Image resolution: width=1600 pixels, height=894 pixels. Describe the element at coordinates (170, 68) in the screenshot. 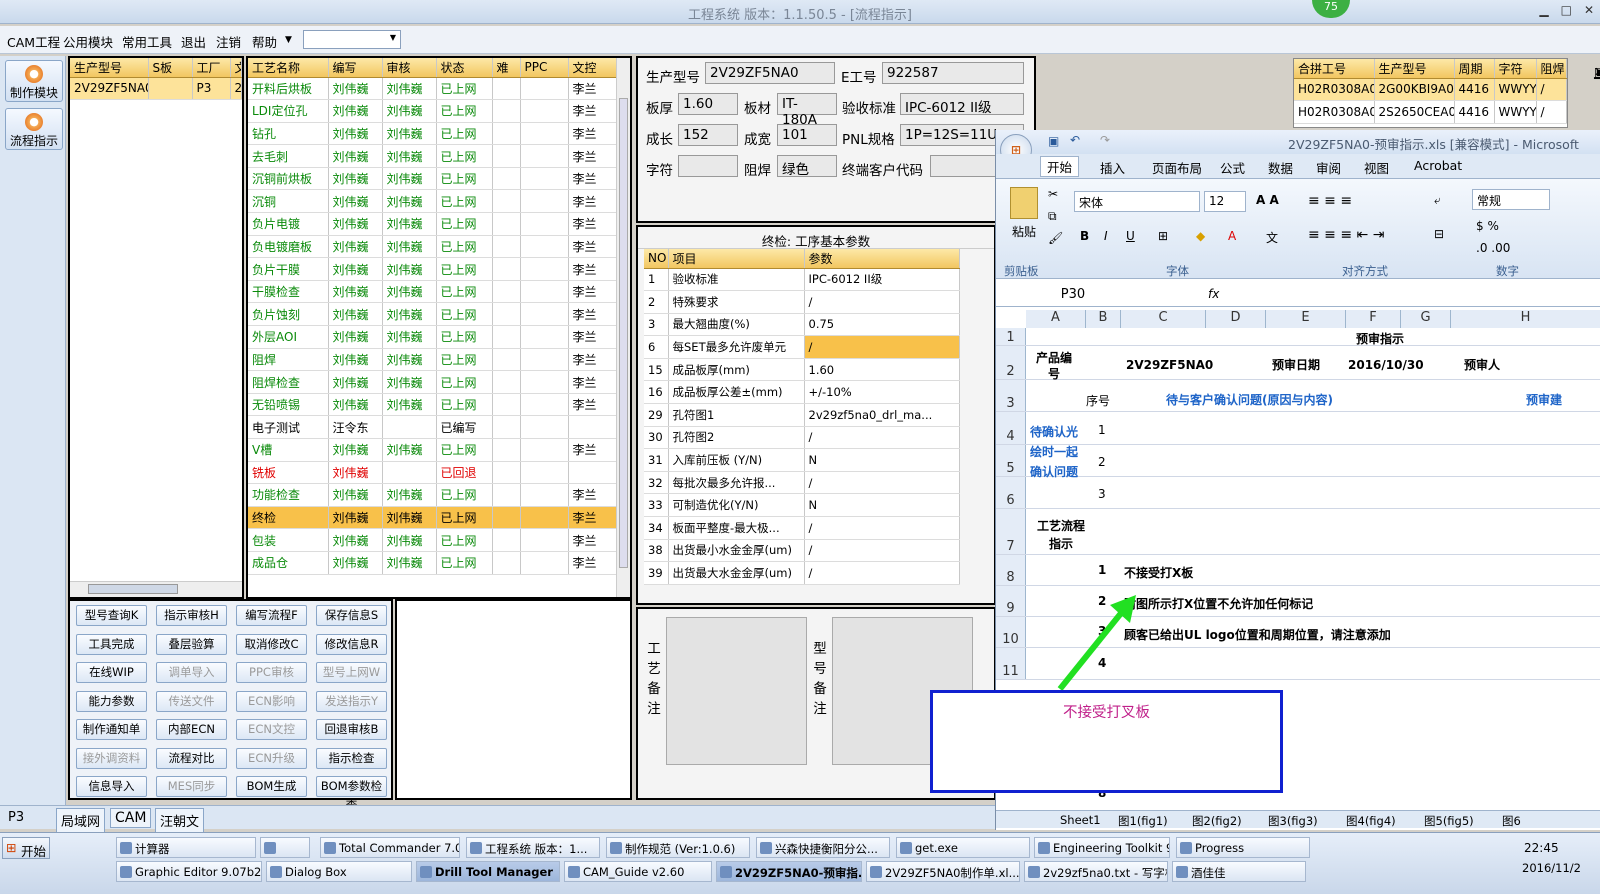

I see `col-header: S板` at that location.